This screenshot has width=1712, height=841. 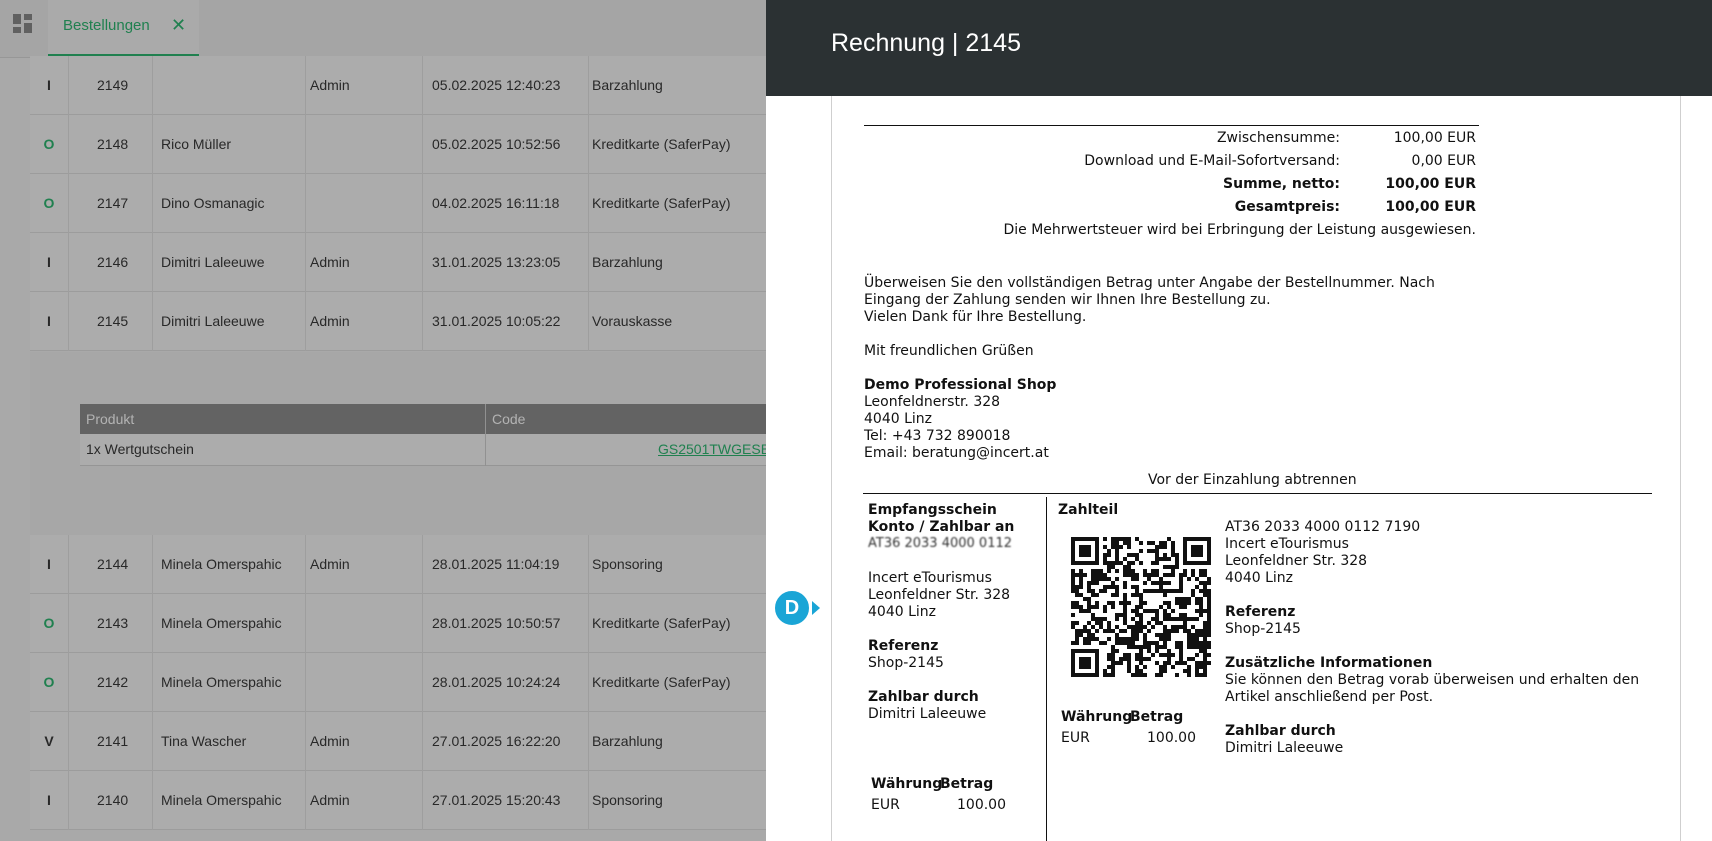 What do you see at coordinates (930, 578) in the screenshot?
I see `receipt-recipient: Incert eTourismus` at bounding box center [930, 578].